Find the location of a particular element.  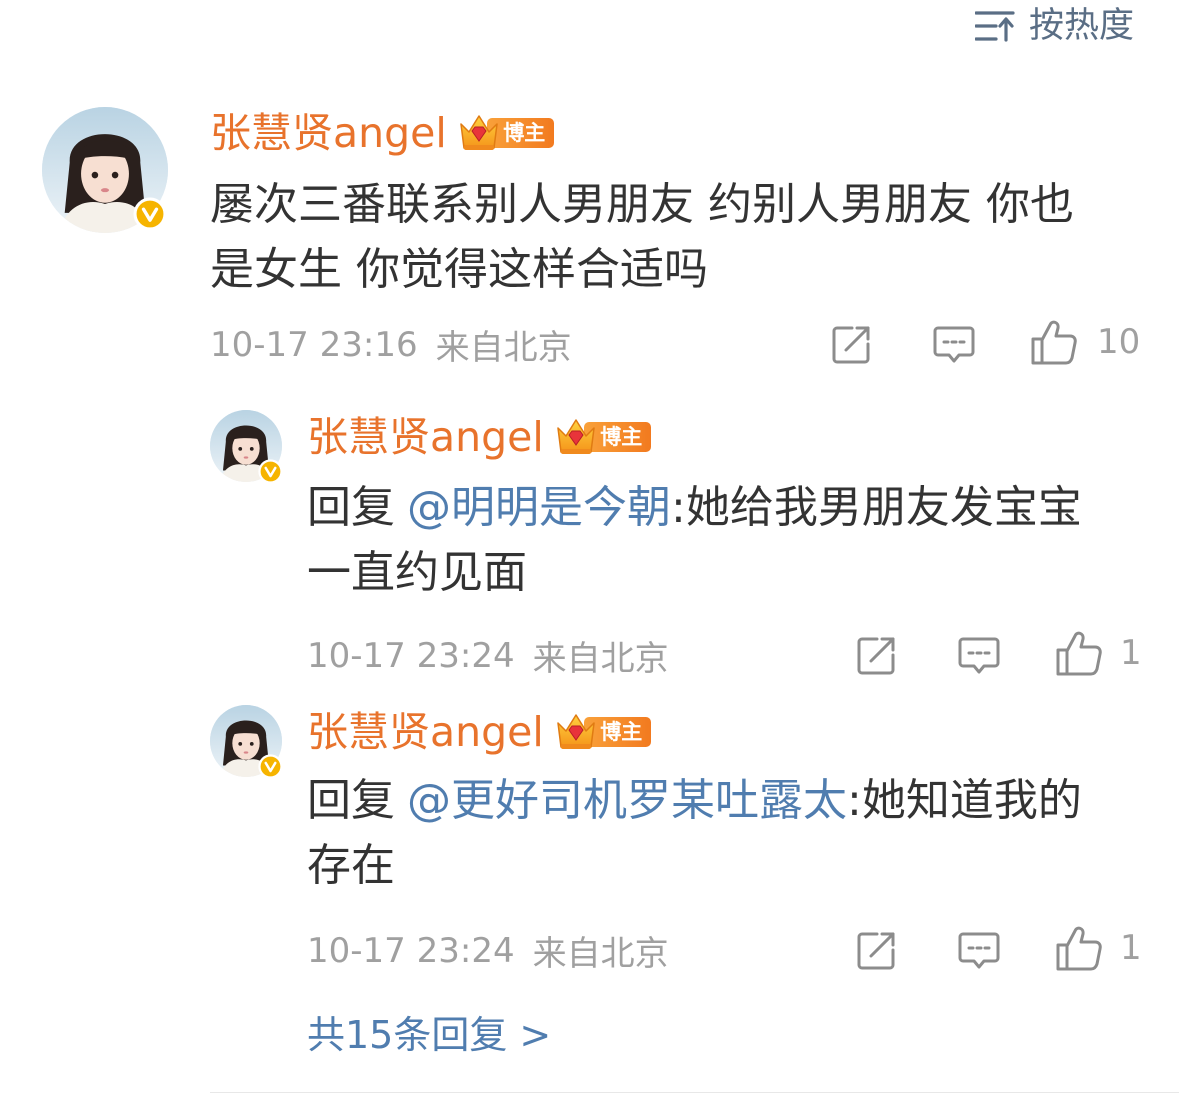

reply-text: 回复 @明明是今朝:她给我男朋友发宝宝一直约见面 is located at coordinates (709, 540).